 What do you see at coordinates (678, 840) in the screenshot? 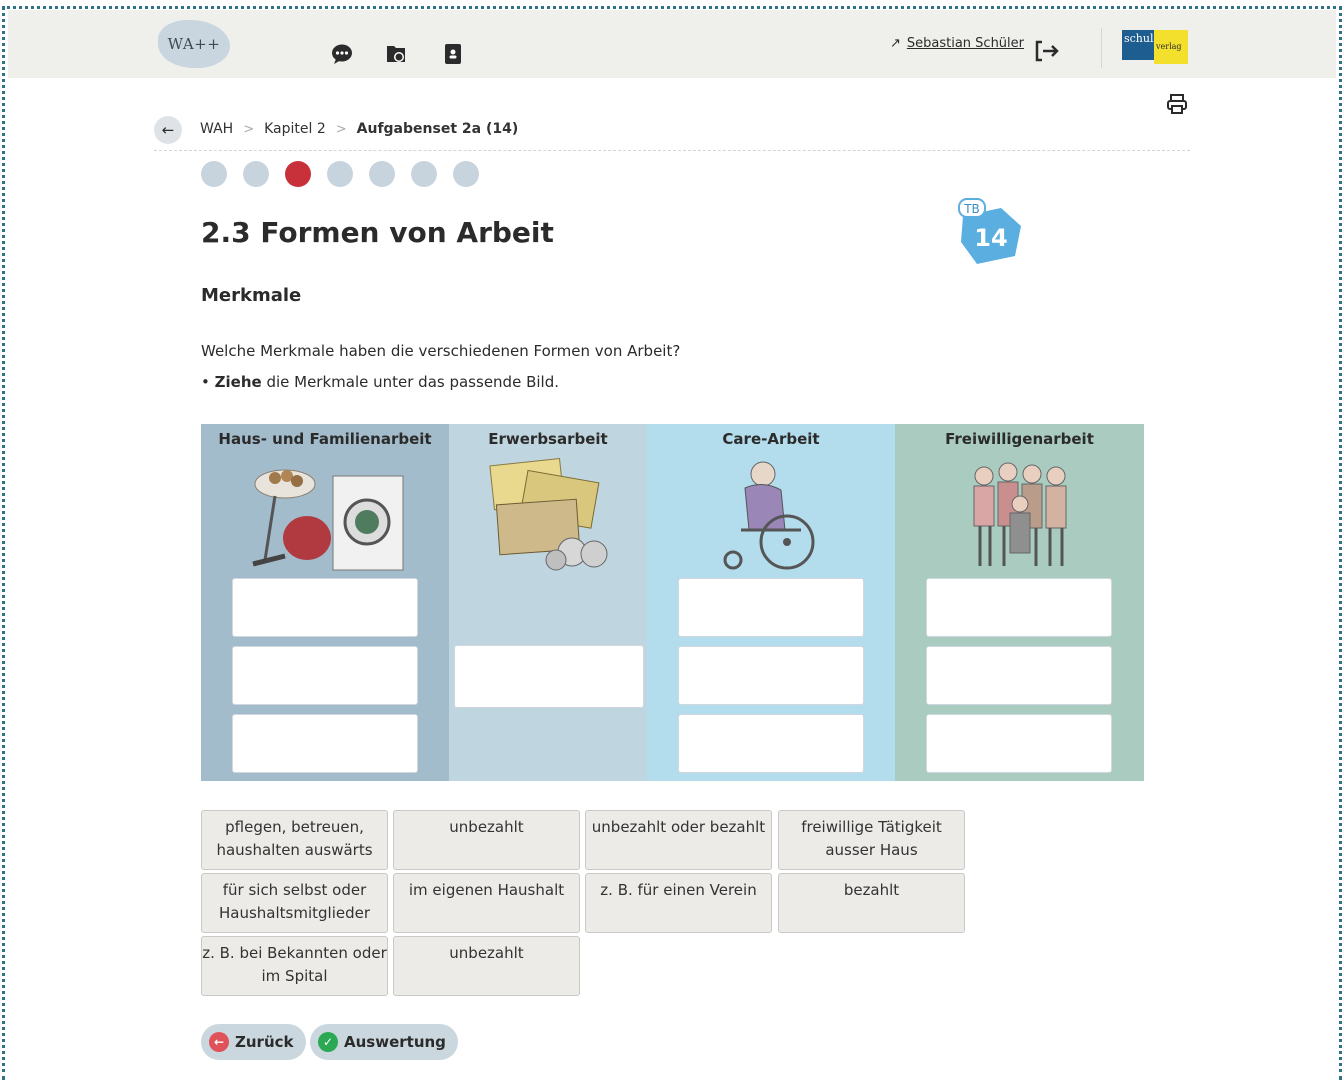
I see `answer-chip: unbezahlt oder bezahlt` at bounding box center [678, 840].